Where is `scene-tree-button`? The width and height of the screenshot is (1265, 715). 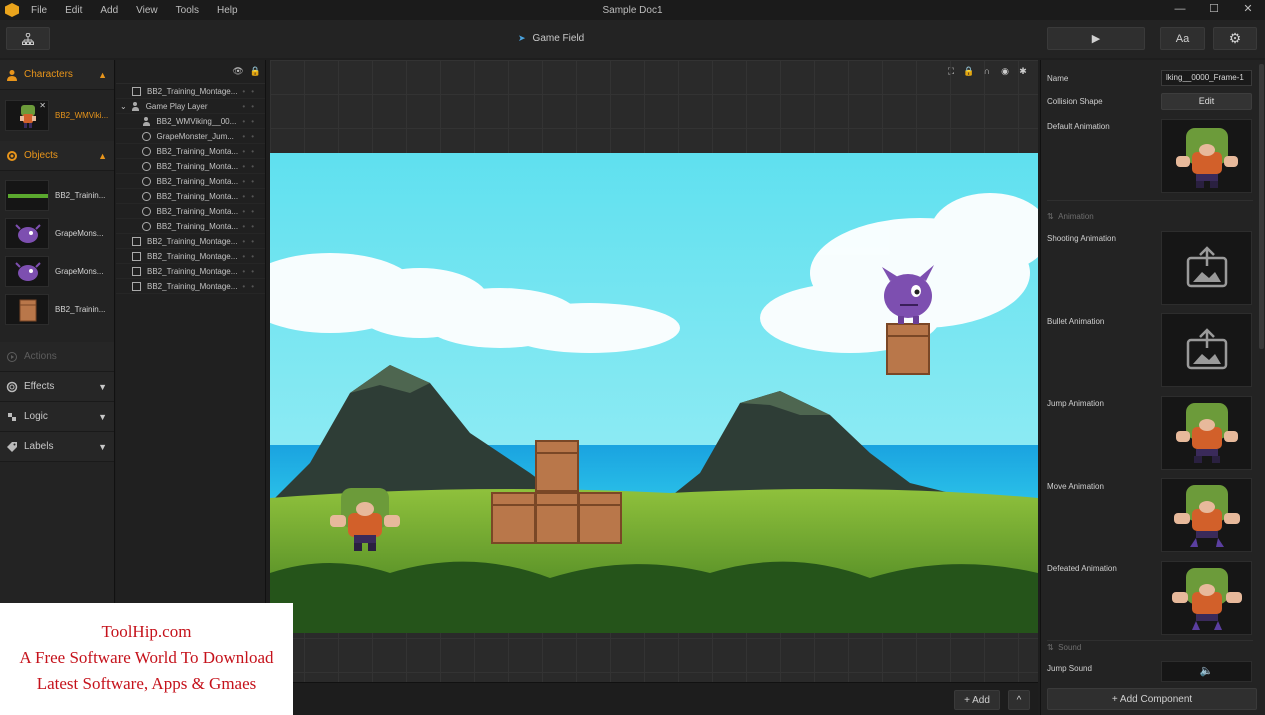
scene-tree-button is located at coordinates (28, 38).